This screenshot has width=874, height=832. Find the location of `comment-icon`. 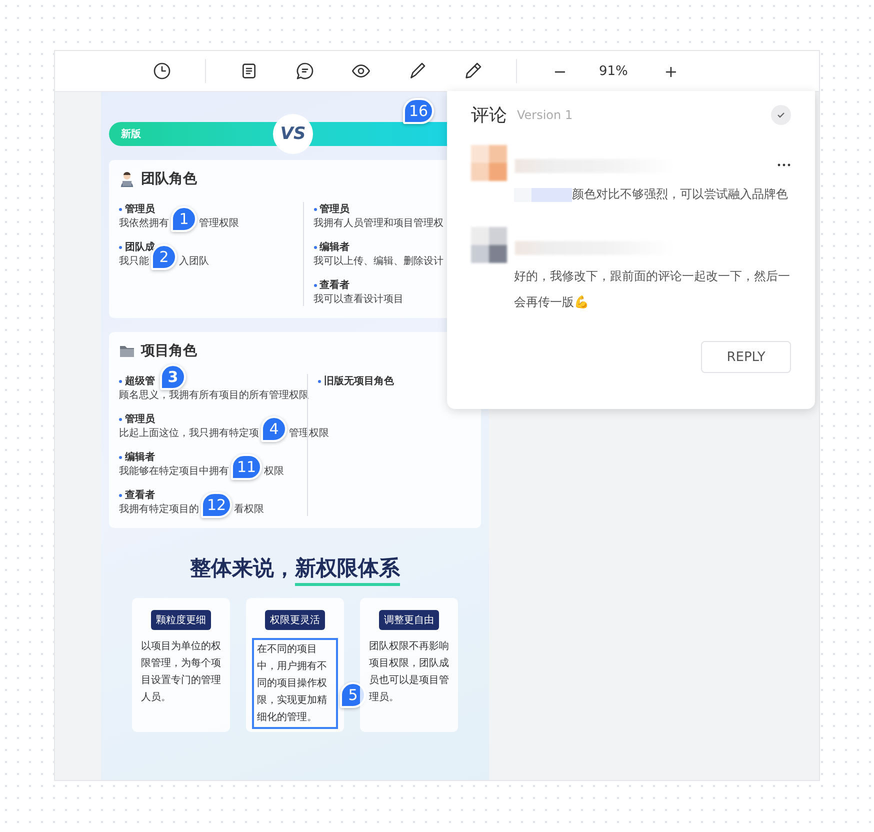

comment-icon is located at coordinates (305, 71).